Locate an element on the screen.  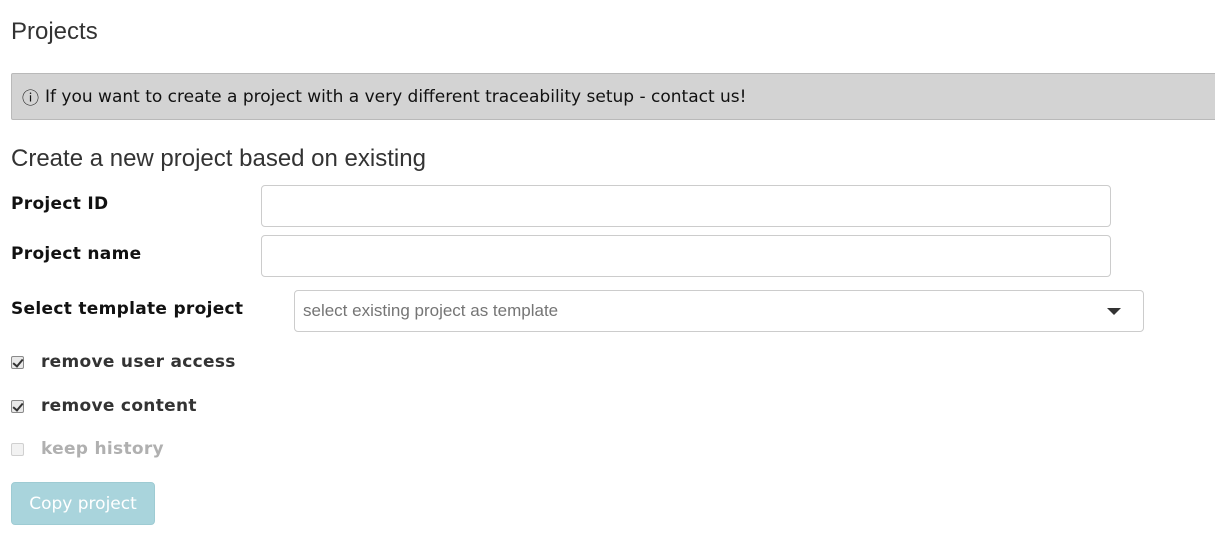
copy-project-button: Copy project is located at coordinates (83, 503).